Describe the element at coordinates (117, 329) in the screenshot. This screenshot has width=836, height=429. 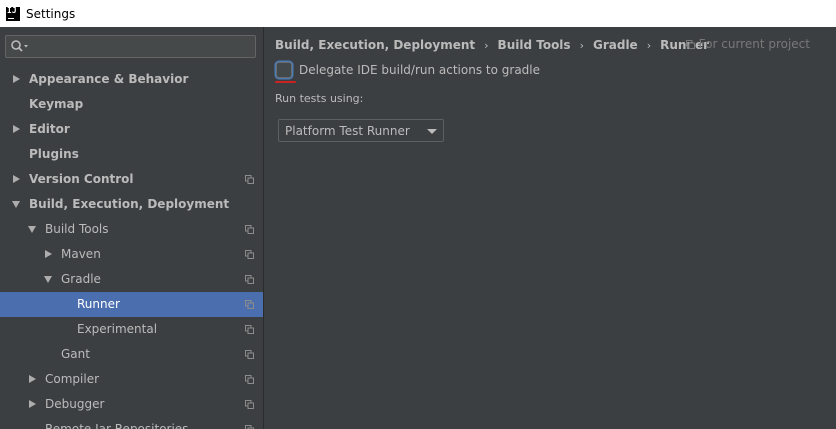
I see `tree-item-label: Experimental` at that location.